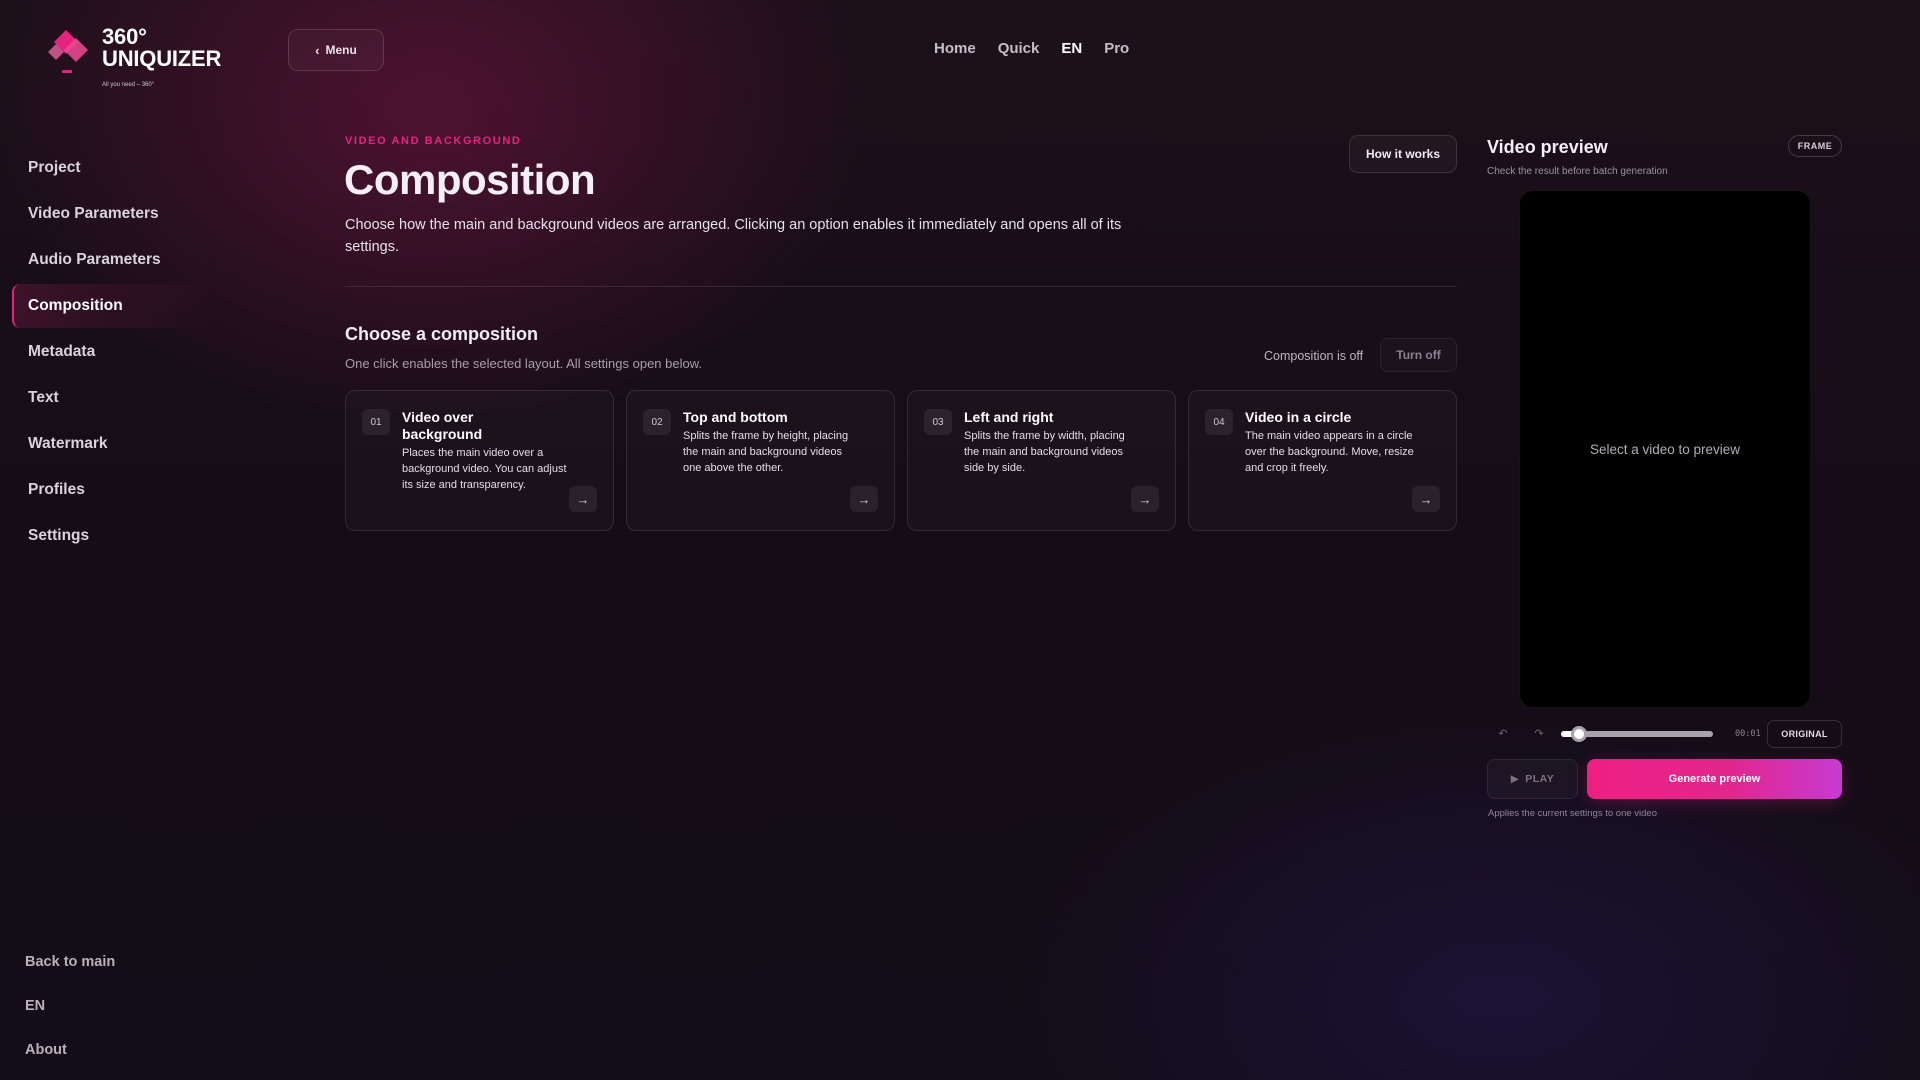  I want to click on brand-logo: 360° UNIQUIZER All you need – 360°, so click(136, 59).